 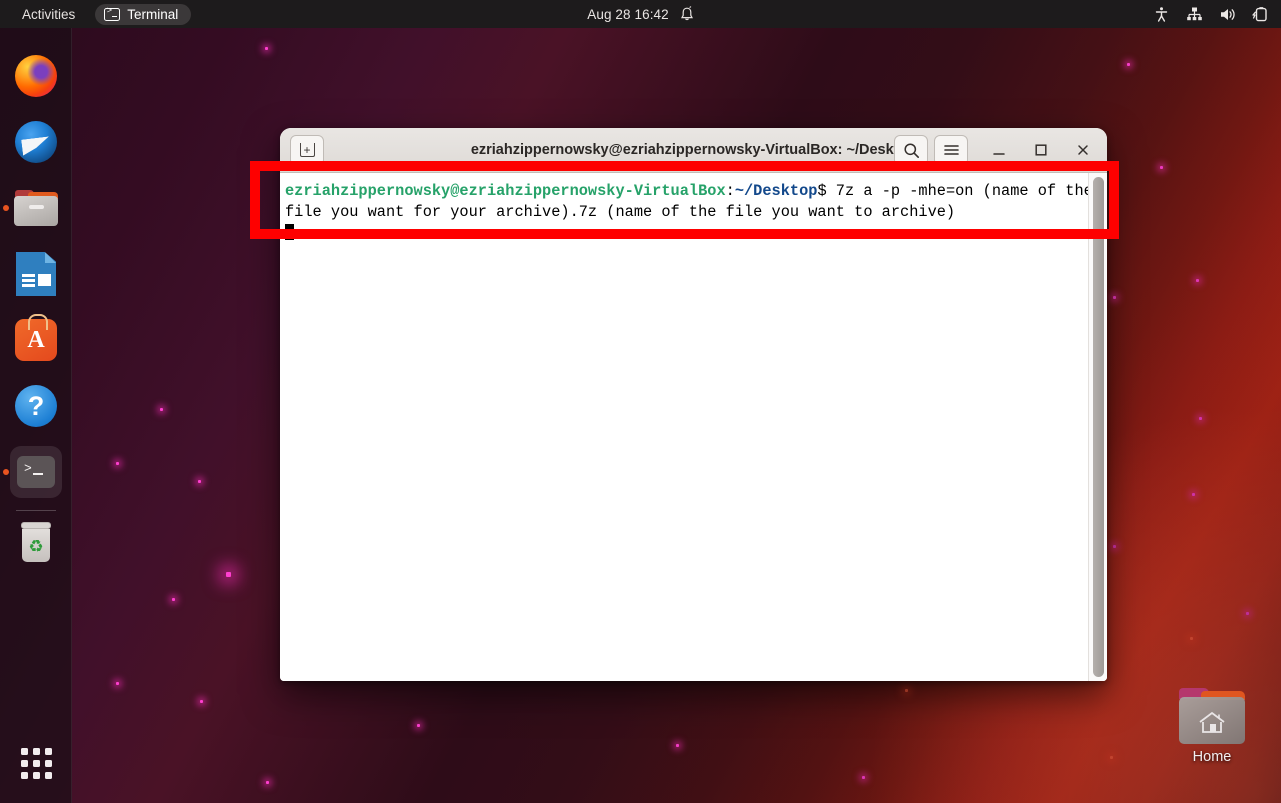 I want to click on thunderbird-icon, so click(x=36, y=142).